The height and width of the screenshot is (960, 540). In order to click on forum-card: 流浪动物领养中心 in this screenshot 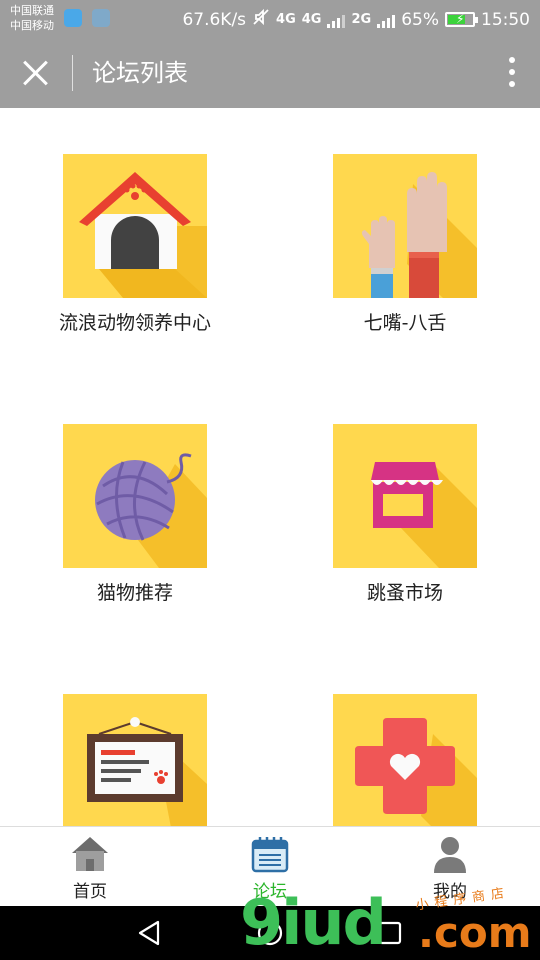, I will do `click(135, 269)`.